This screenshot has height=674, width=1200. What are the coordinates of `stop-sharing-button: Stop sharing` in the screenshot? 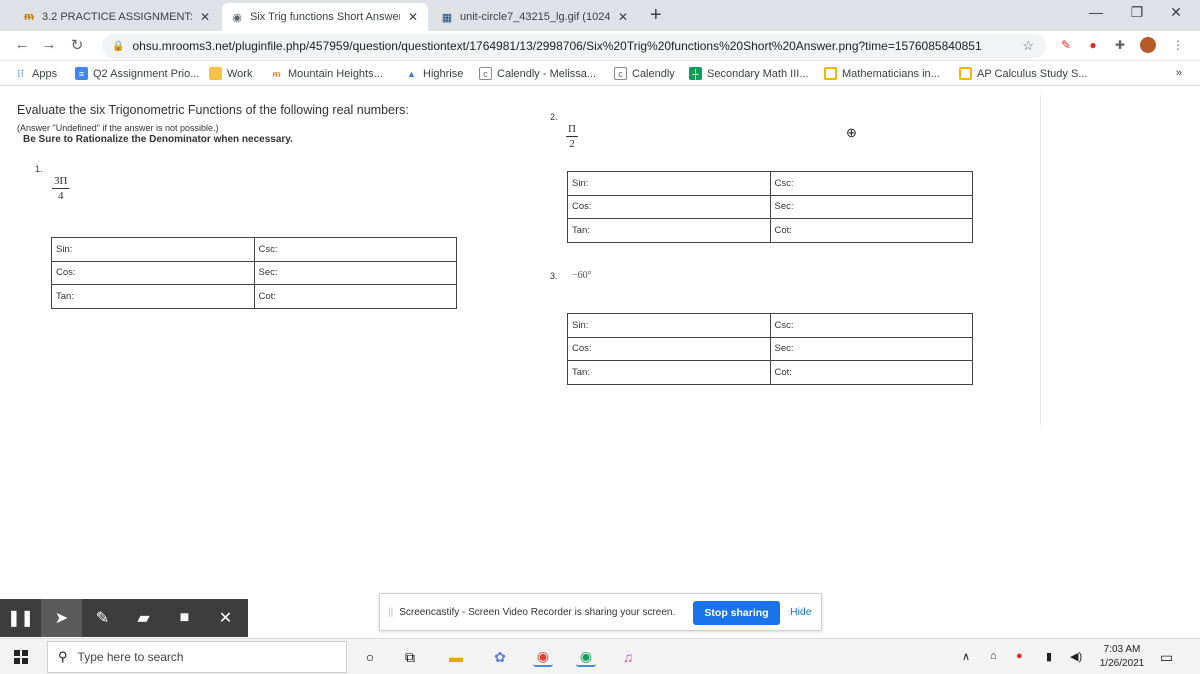 It's located at (736, 613).